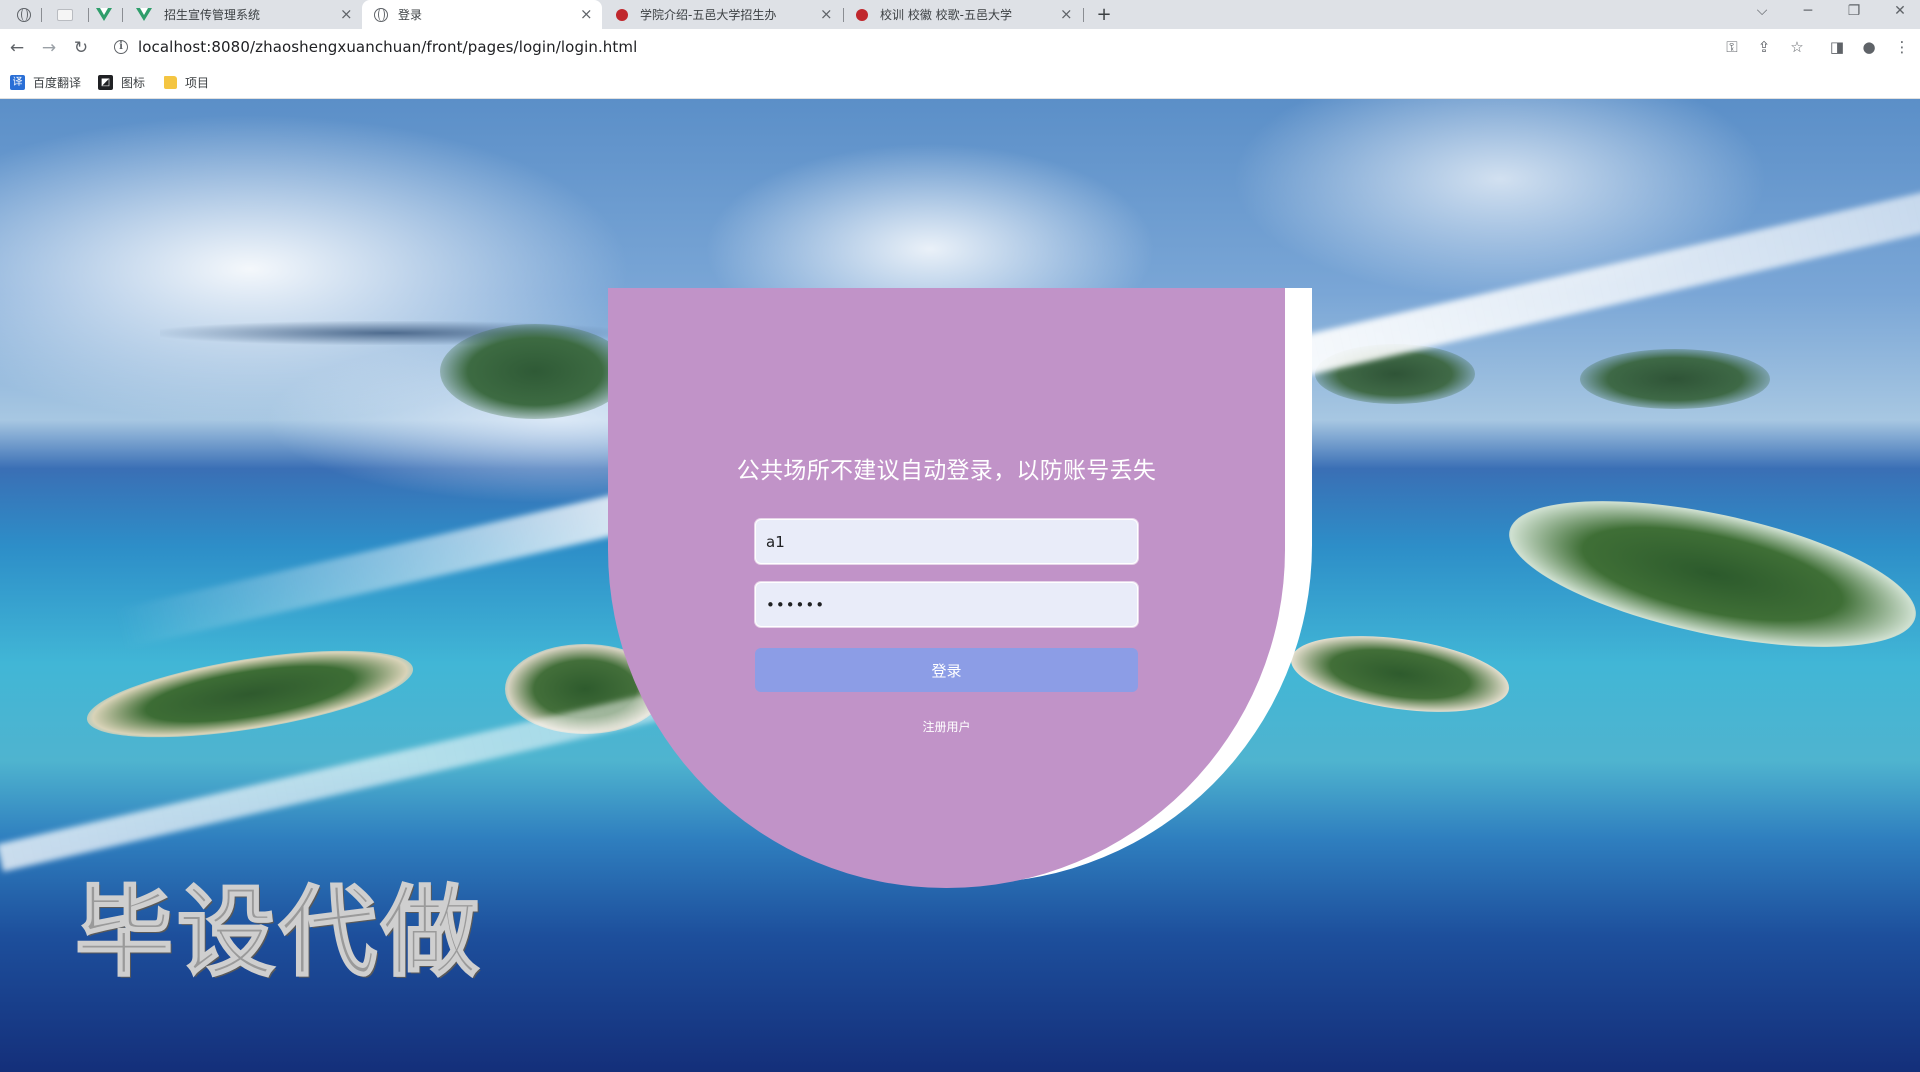 The width and height of the screenshot is (1920, 1072). I want to click on tab-admin-system: 招生宣传管理系统 ×, so click(243, 14).